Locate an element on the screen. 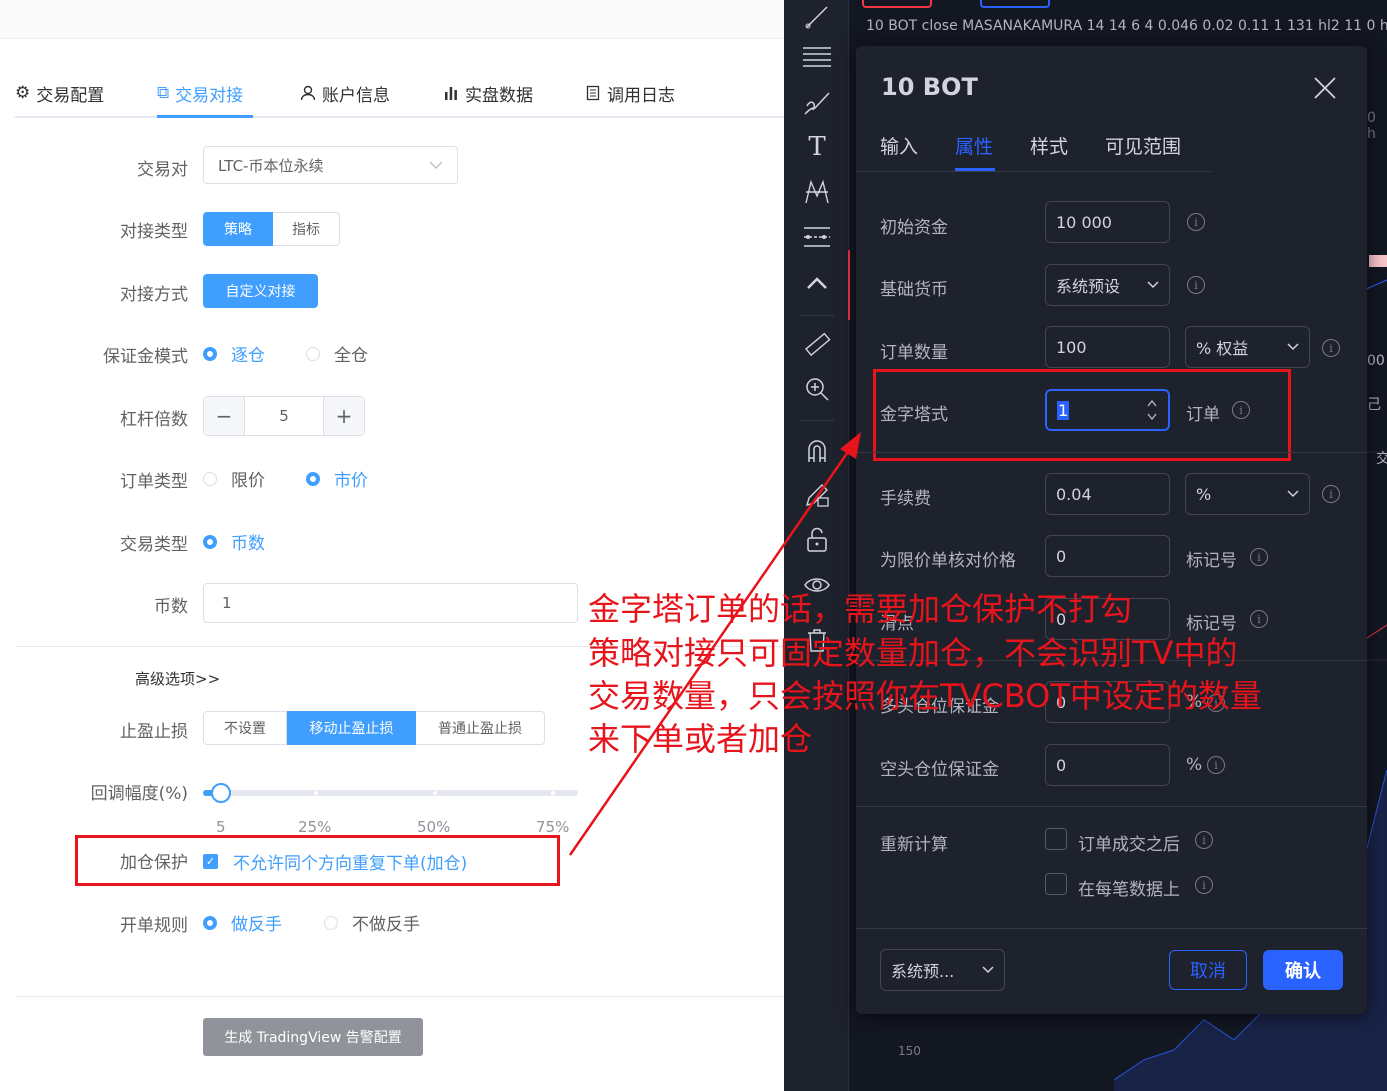 The height and width of the screenshot is (1091, 1387). advanced-options-link: 高级选项>> is located at coordinates (177, 678).